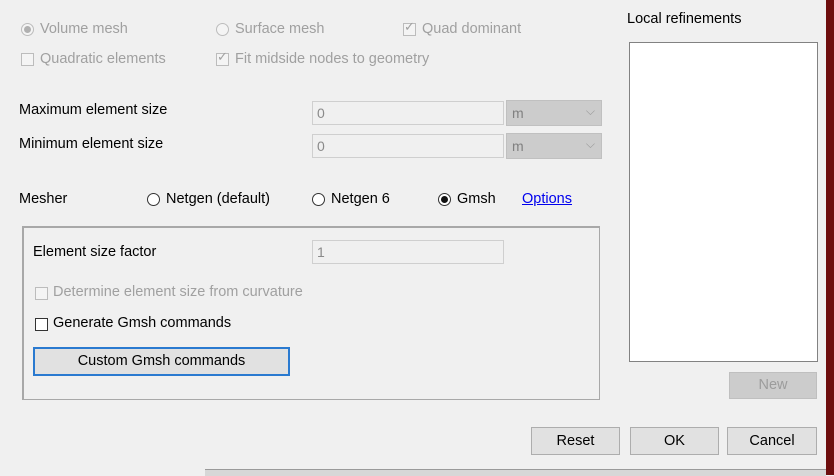 This screenshot has width=834, height=476. Describe the element at coordinates (93, 110) in the screenshot. I see `max-size-label: Maximum element size` at that location.